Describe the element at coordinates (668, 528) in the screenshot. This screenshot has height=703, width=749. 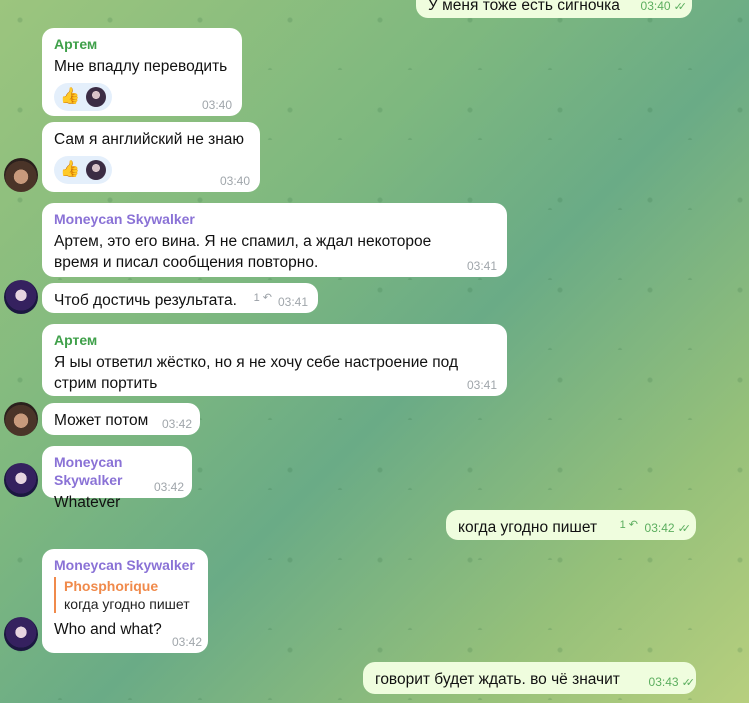
I see `message-time: 03:42 ✓✓` at that location.